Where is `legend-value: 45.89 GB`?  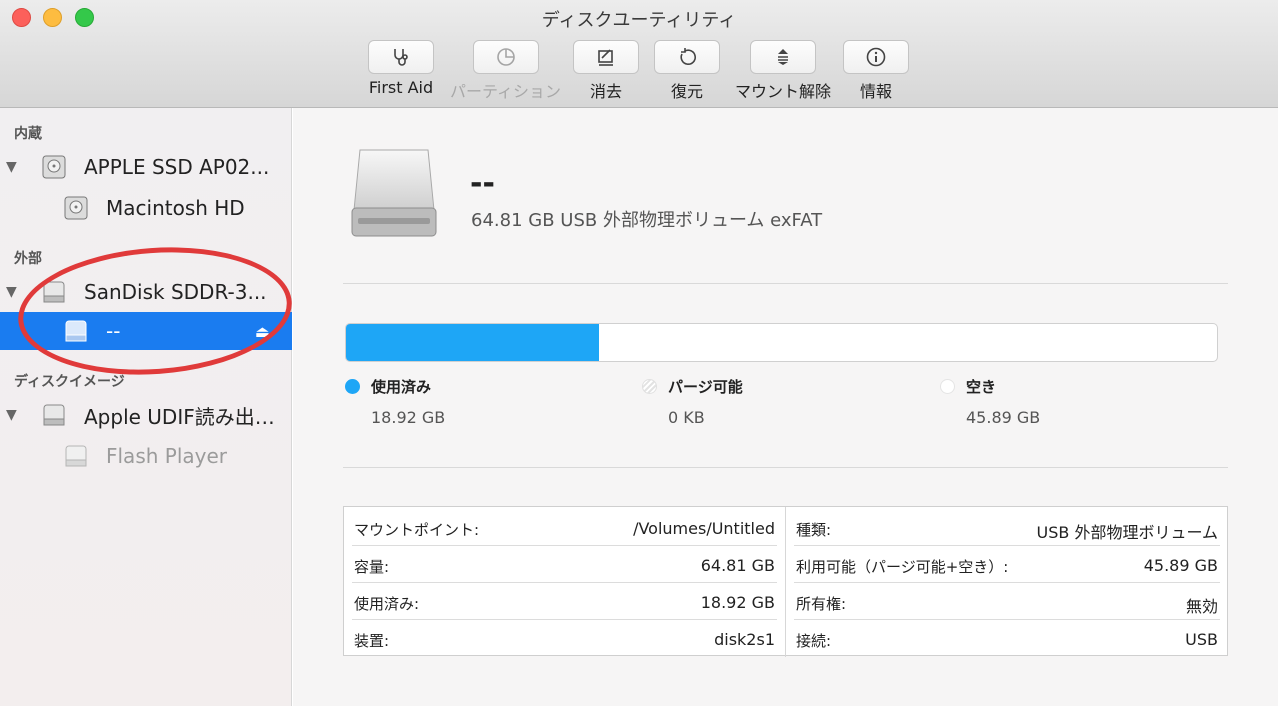
legend-value: 45.89 GB is located at coordinates (1003, 417).